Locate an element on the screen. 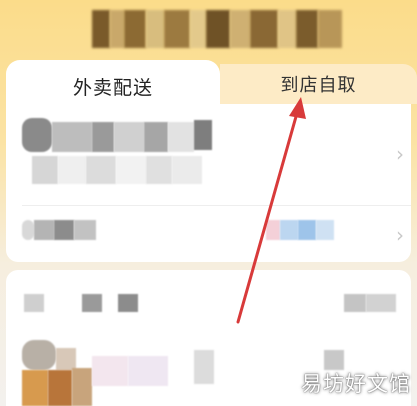  red-arrow-annotation is located at coordinates (271, 210).